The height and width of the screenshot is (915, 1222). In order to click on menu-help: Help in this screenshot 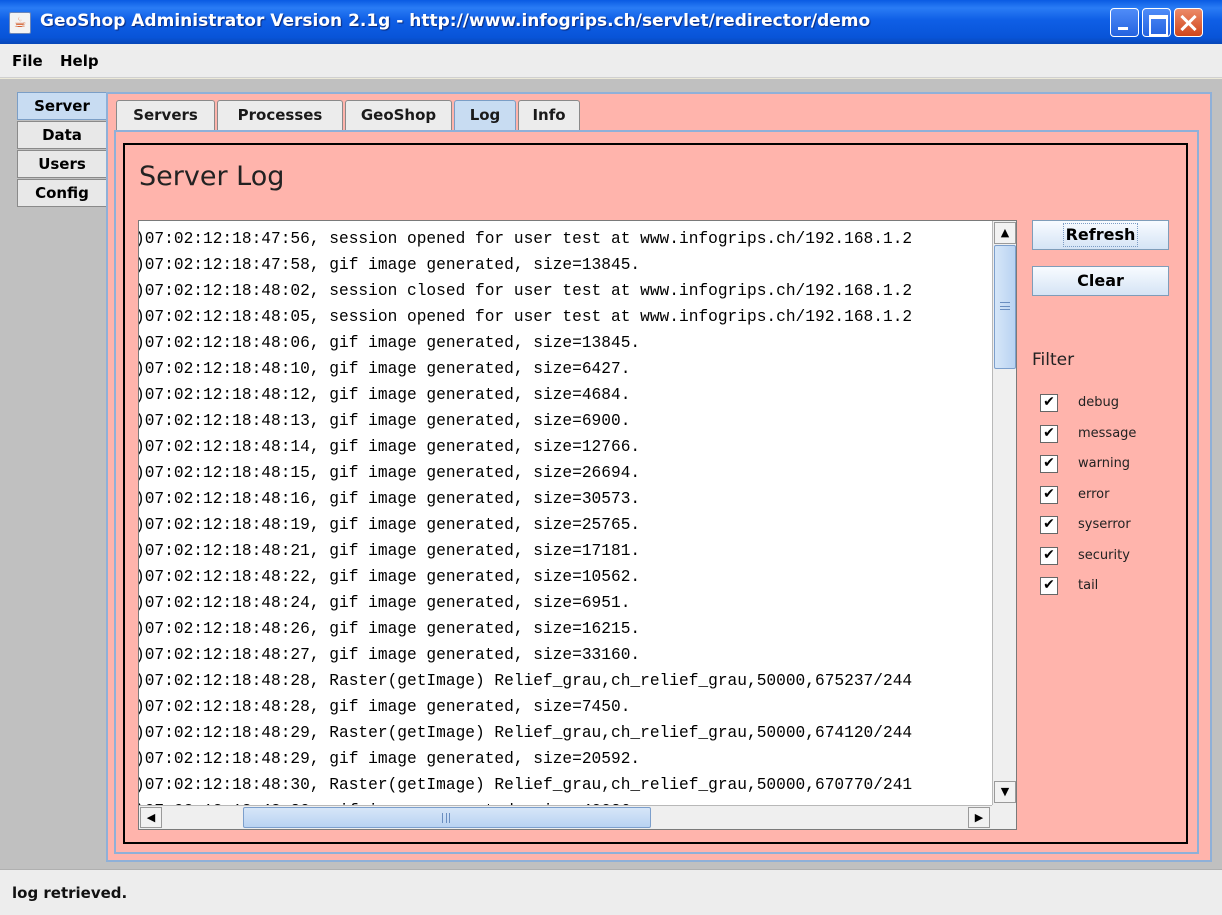, I will do `click(79, 61)`.